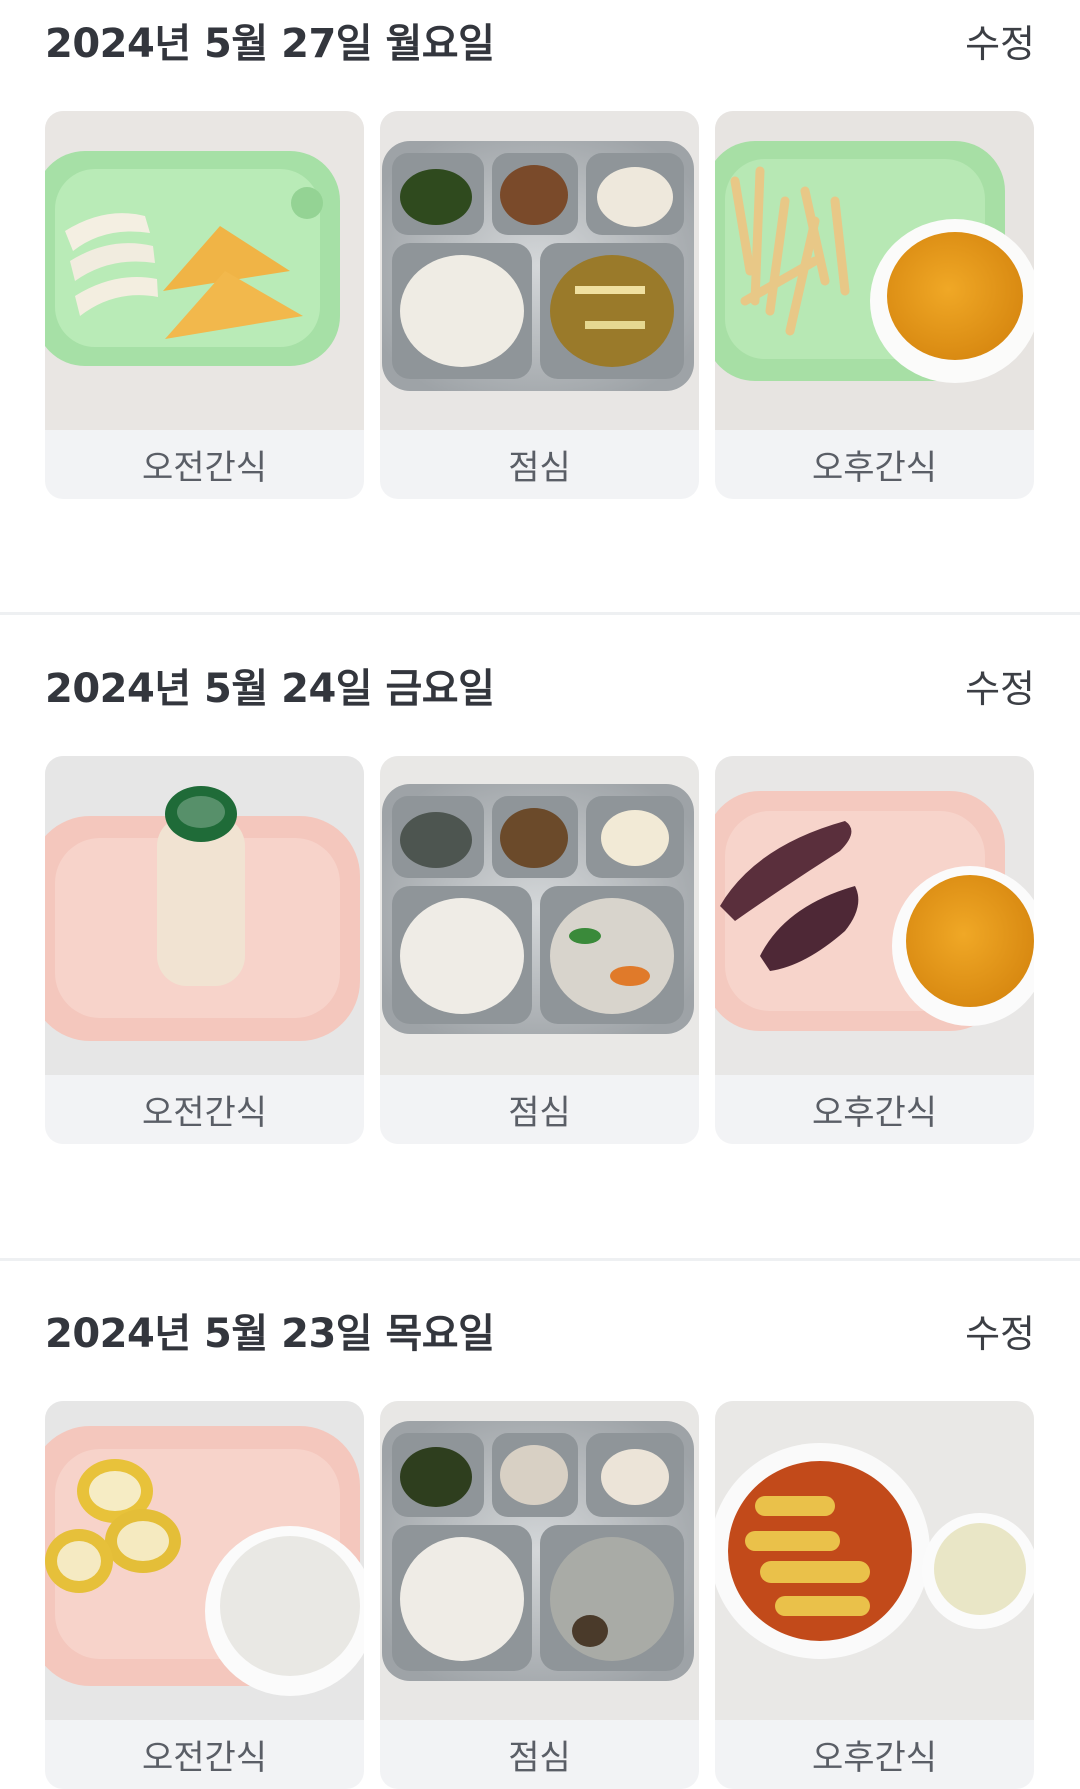  What do you see at coordinates (540, 1330) in the screenshot?
I see `day-header: 2024년 5월 23일 목요일 수정` at bounding box center [540, 1330].